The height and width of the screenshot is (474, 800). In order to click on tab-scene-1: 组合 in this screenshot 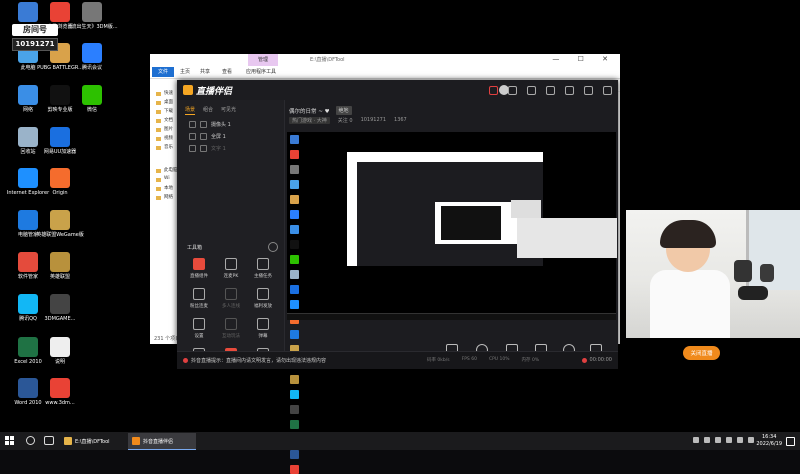, I will do `click(208, 110)`.